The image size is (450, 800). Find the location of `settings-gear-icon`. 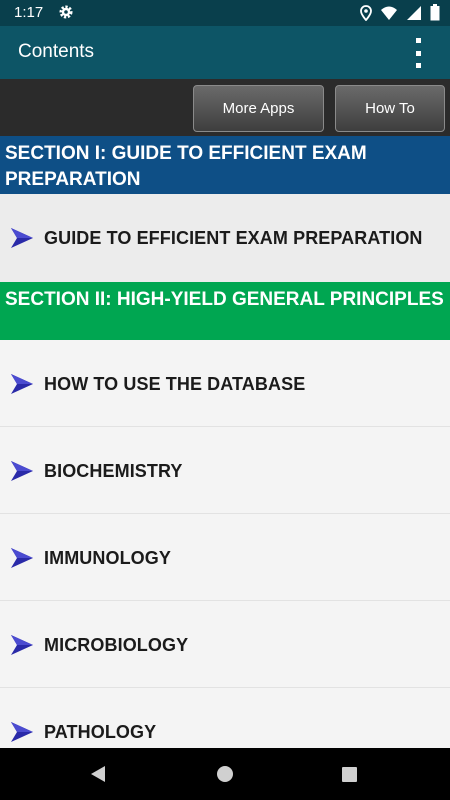

settings-gear-icon is located at coordinates (66, 14).